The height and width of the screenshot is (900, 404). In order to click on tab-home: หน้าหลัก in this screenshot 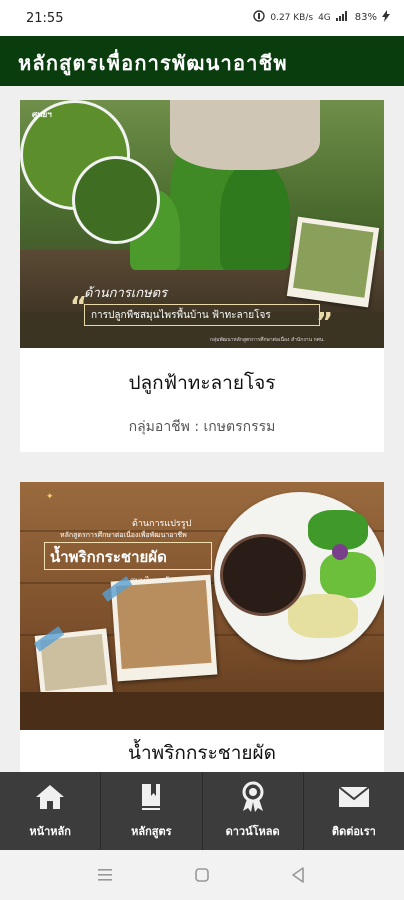, I will do `click(51, 811)`.